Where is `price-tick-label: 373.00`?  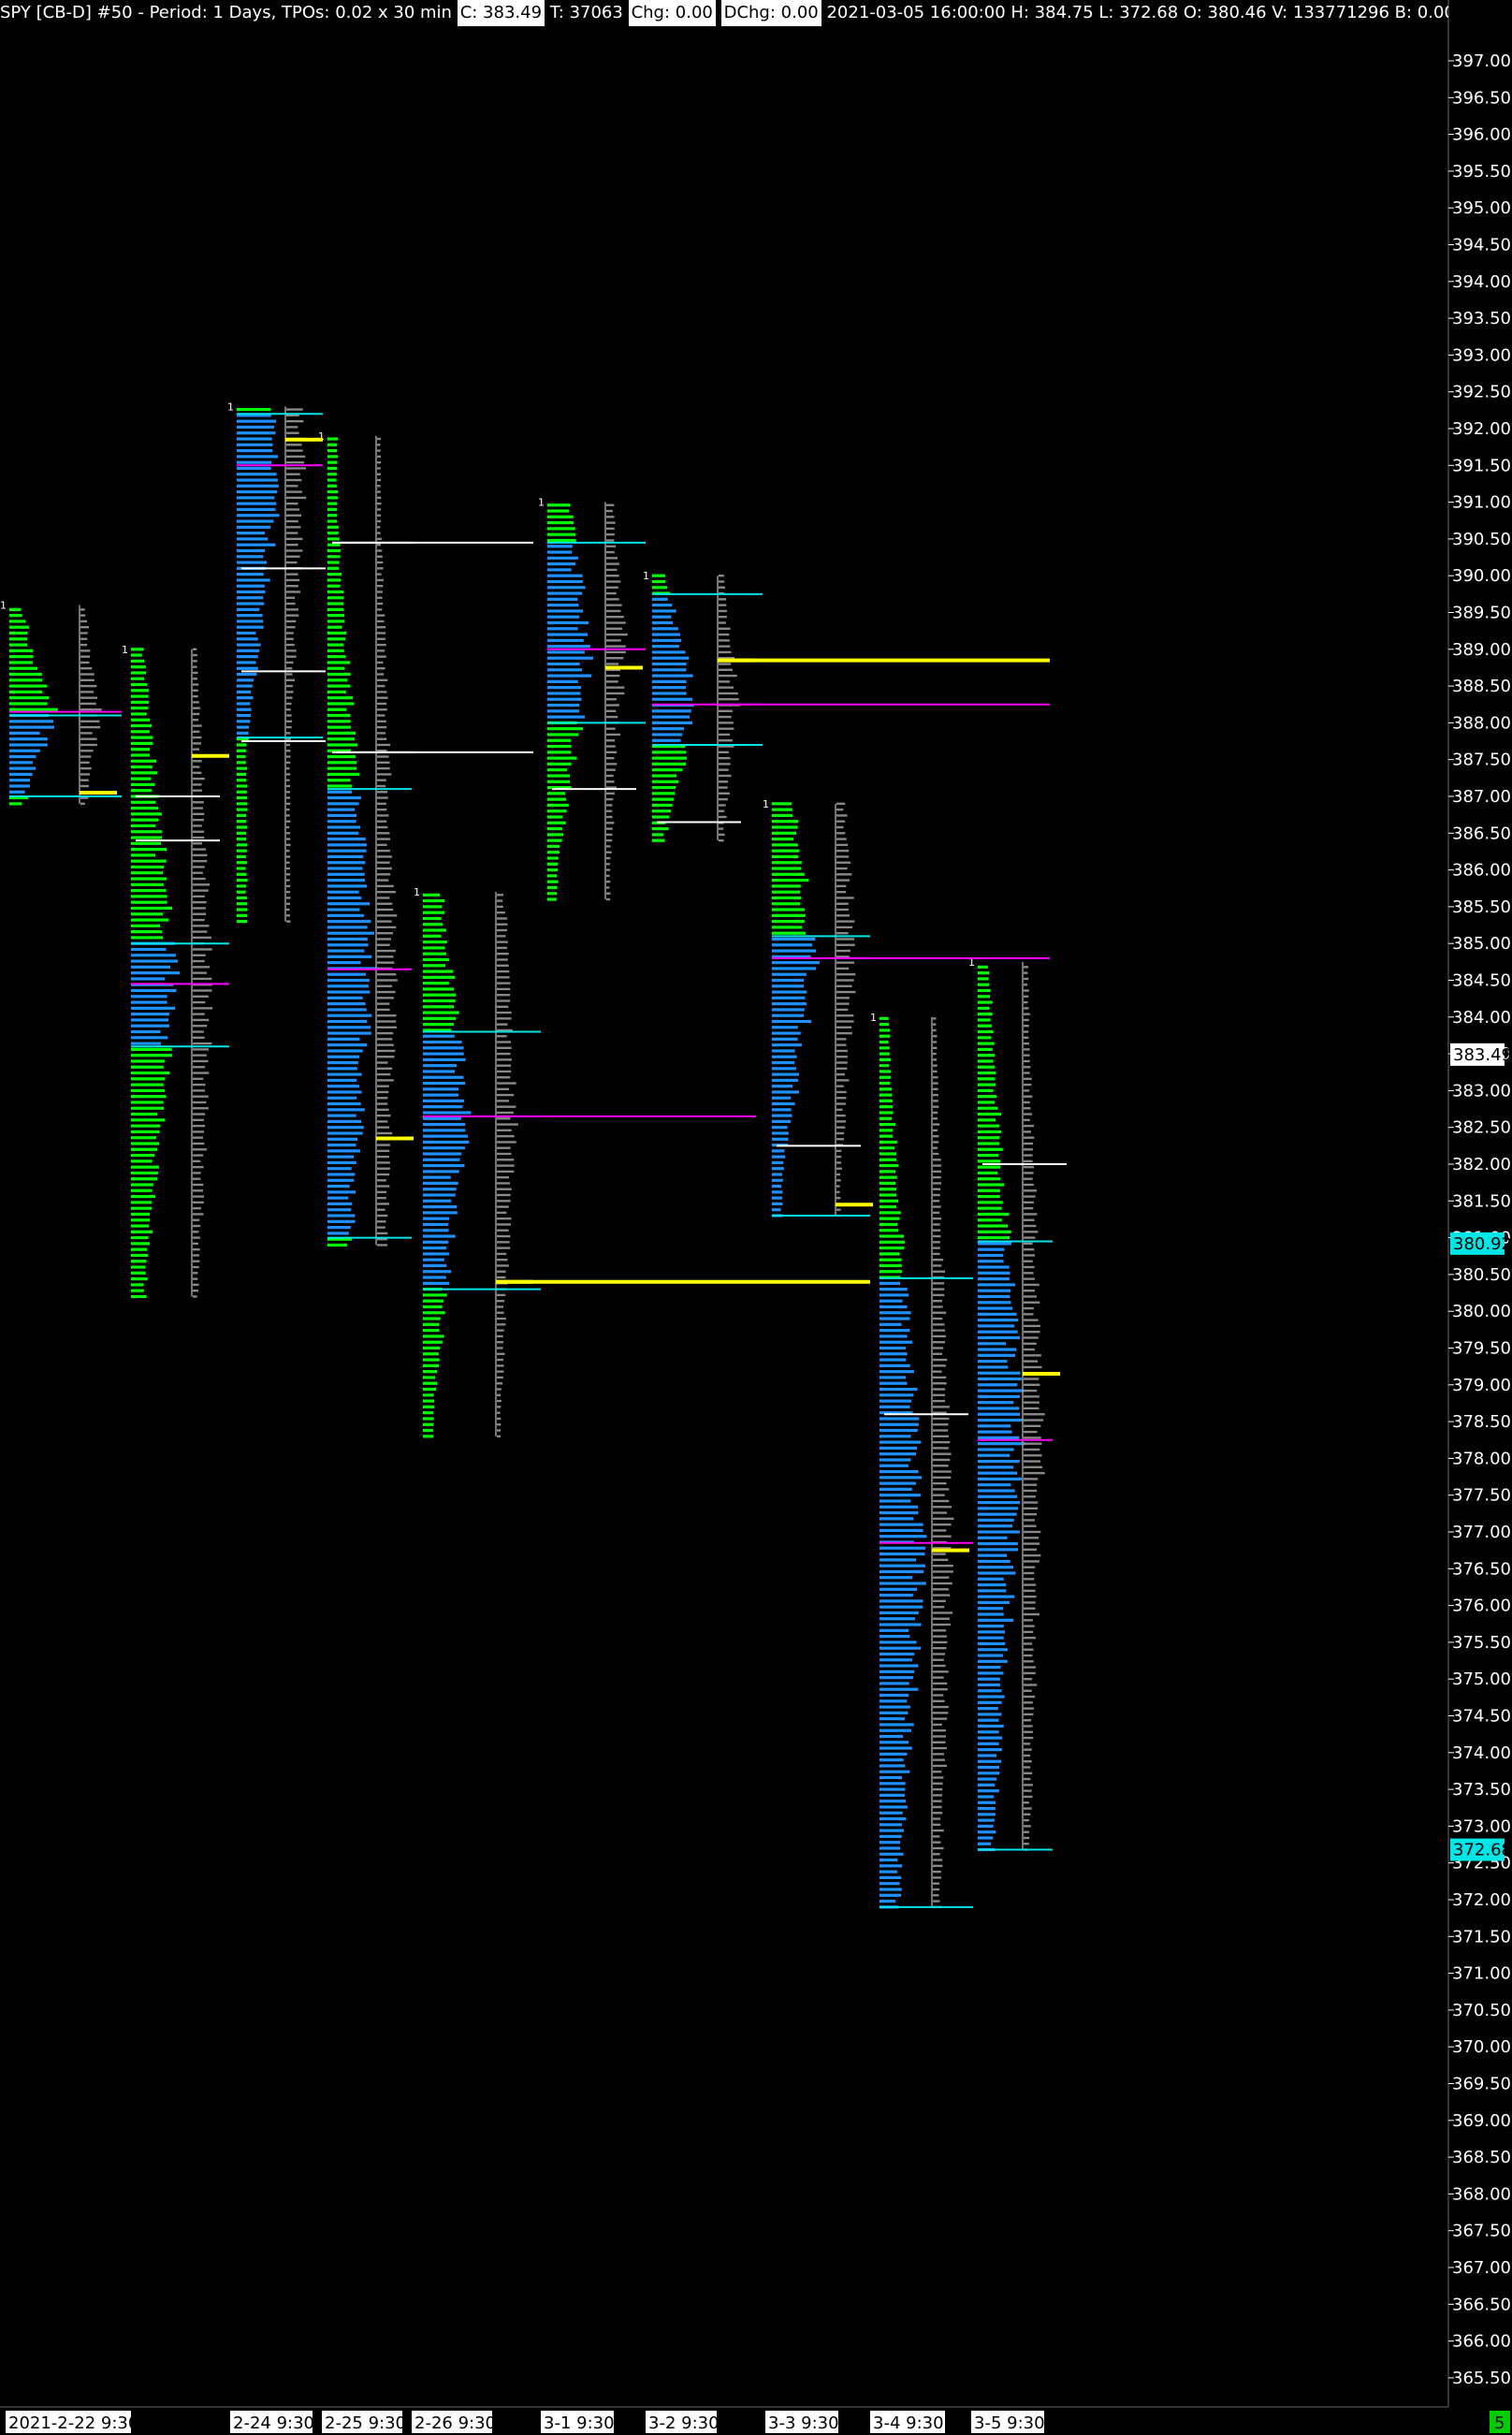 price-tick-label: 373.00 is located at coordinates (1482, 1826).